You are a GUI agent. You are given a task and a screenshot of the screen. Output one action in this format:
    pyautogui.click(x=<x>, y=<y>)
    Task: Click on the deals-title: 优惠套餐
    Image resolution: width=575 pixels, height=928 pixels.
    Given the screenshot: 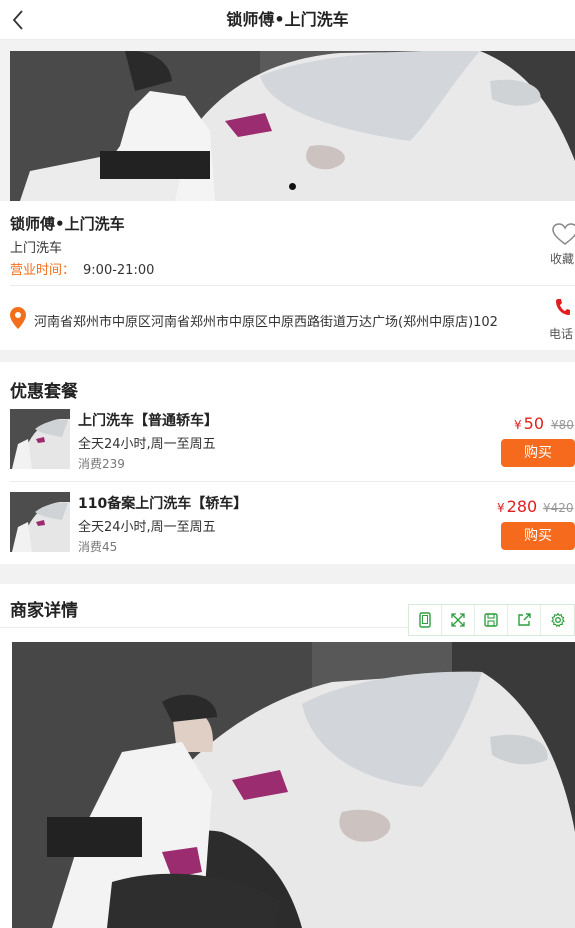 What is the action you would take?
    pyautogui.click(x=44, y=392)
    